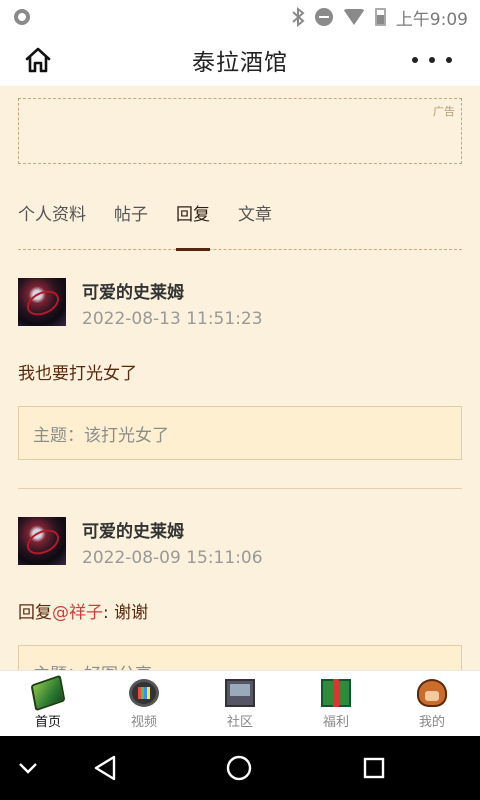 This screenshot has height=800, width=480. What do you see at coordinates (298, 17) in the screenshot?
I see `bluetooth-icon` at bounding box center [298, 17].